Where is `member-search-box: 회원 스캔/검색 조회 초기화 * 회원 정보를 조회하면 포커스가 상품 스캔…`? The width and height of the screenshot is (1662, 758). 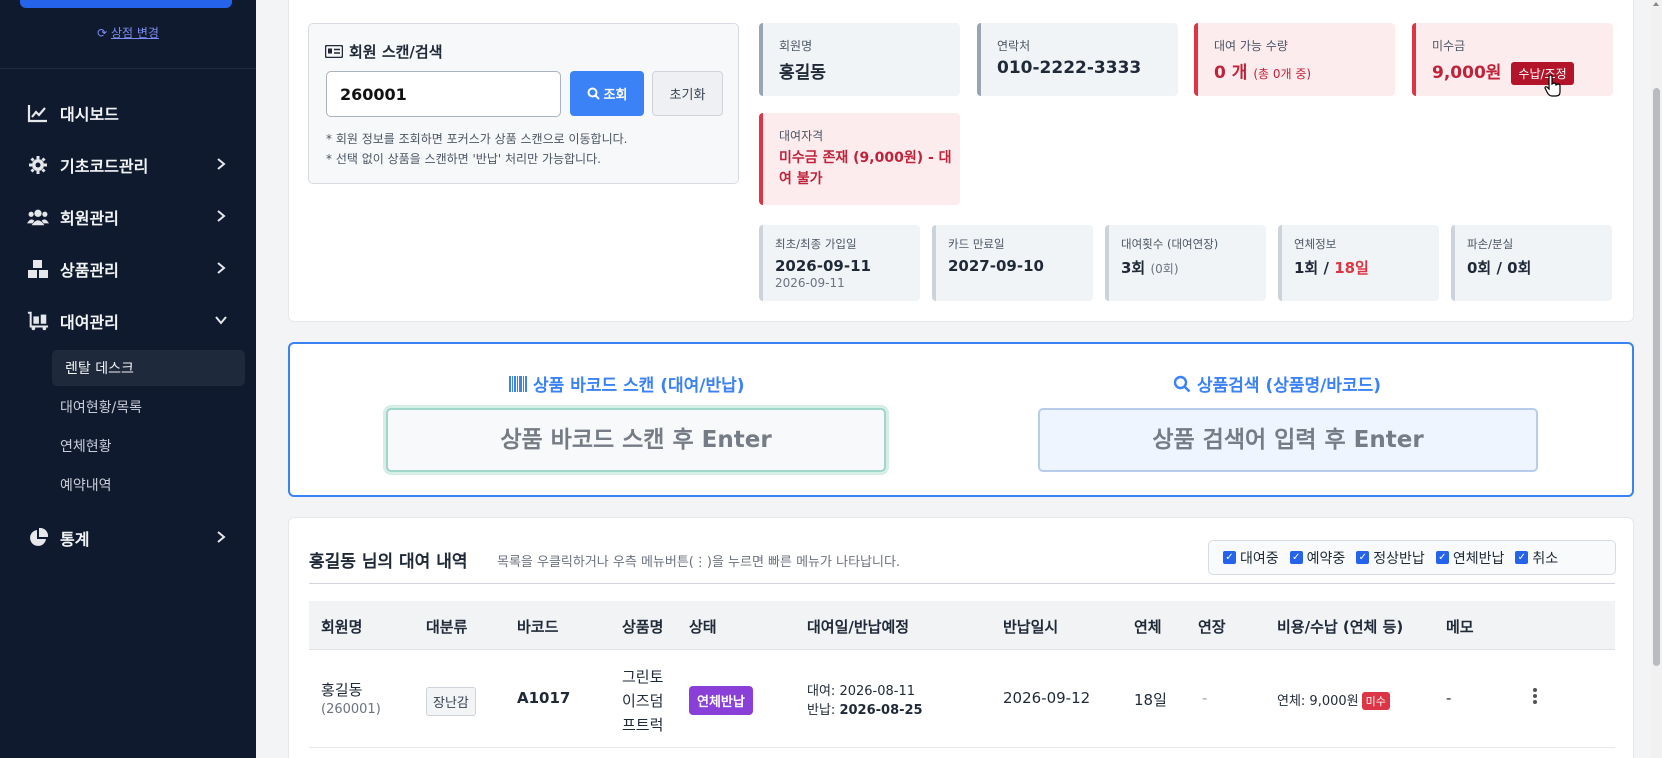 member-search-box: 회원 스캔/검색 조회 초기화 * 회원 정보를 조회하면 포커스가 상품 스캔… is located at coordinates (523, 103).